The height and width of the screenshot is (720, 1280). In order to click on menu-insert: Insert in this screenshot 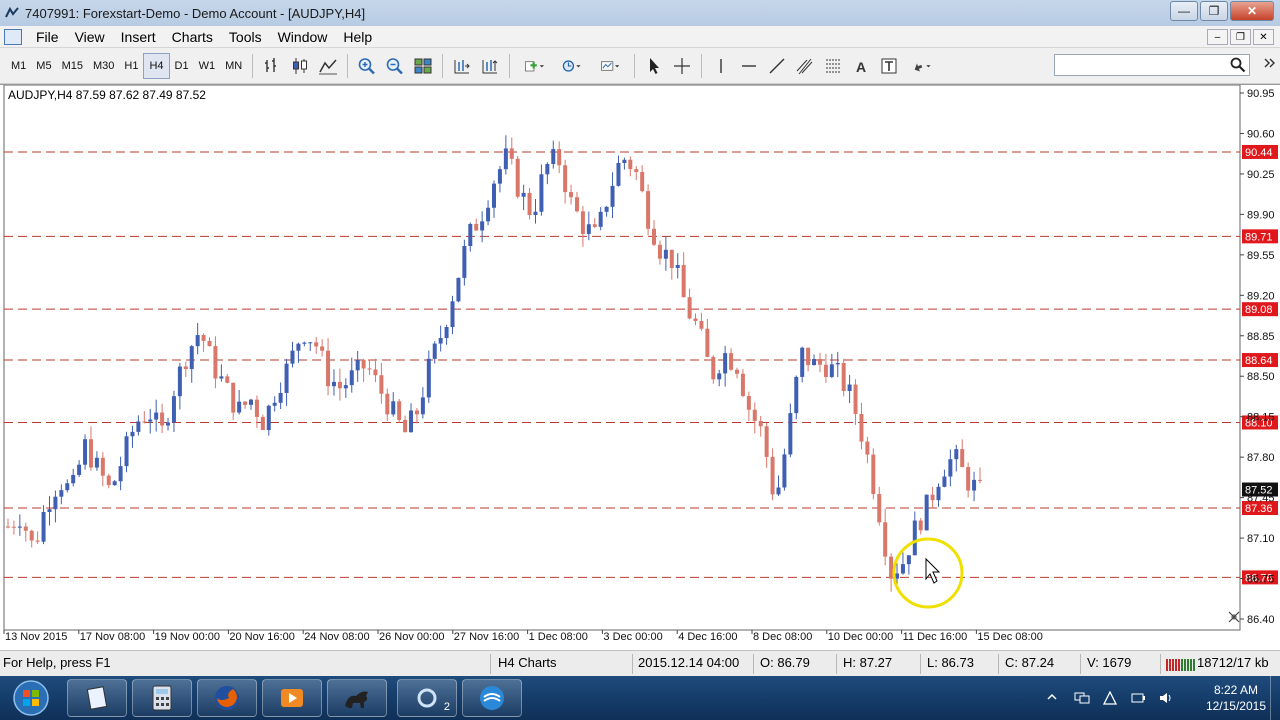, I will do `click(138, 37)`.